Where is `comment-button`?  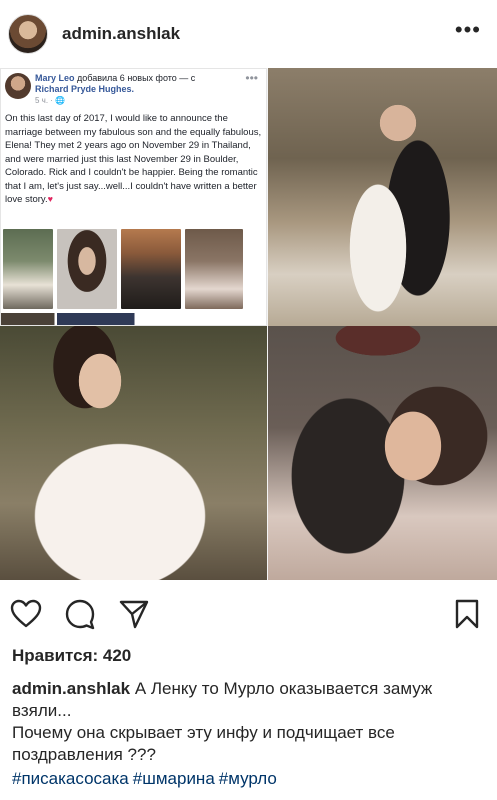
comment-button is located at coordinates (80, 614).